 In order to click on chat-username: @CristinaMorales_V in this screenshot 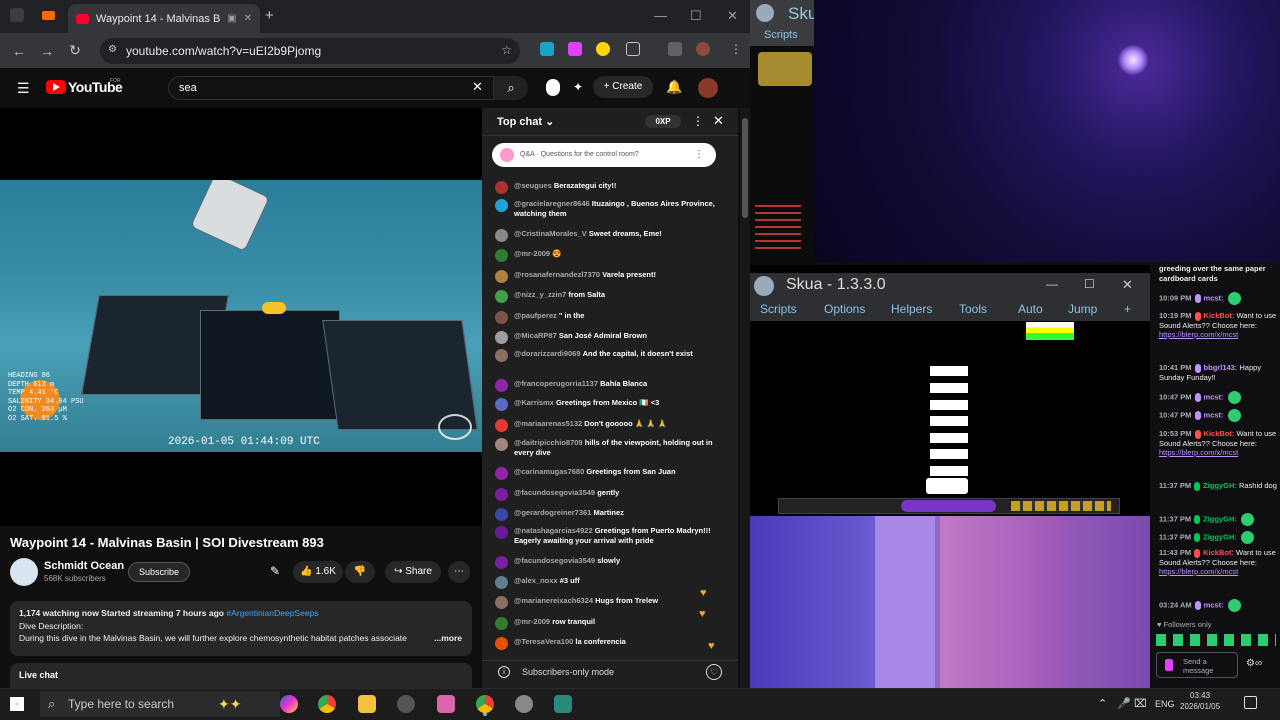, I will do `click(550, 233)`.